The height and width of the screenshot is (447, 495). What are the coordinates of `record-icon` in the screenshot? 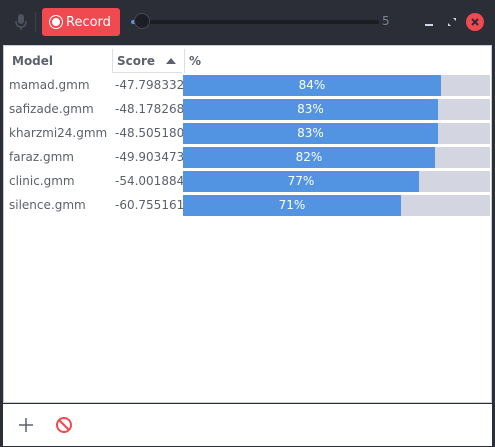 It's located at (56, 22).